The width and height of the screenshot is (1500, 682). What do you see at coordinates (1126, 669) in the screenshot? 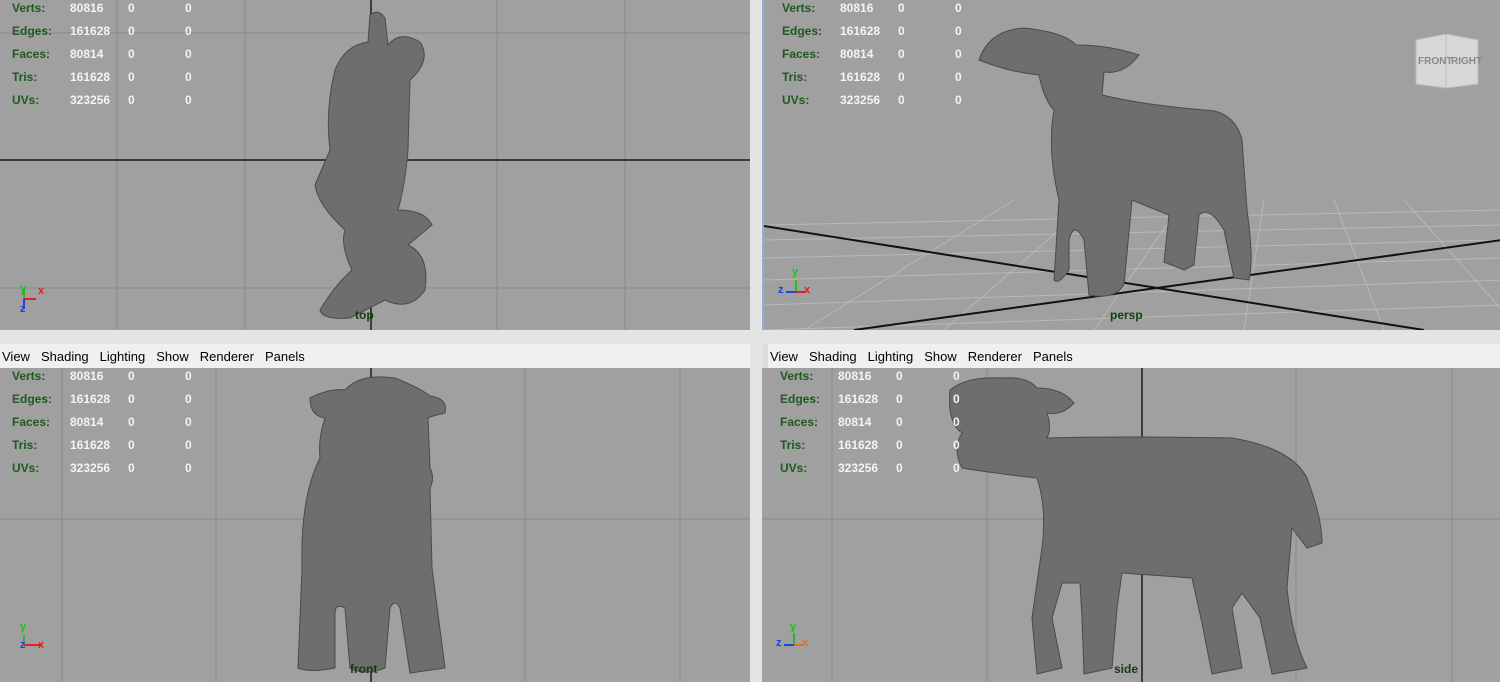
I see `camera-label: side` at bounding box center [1126, 669].